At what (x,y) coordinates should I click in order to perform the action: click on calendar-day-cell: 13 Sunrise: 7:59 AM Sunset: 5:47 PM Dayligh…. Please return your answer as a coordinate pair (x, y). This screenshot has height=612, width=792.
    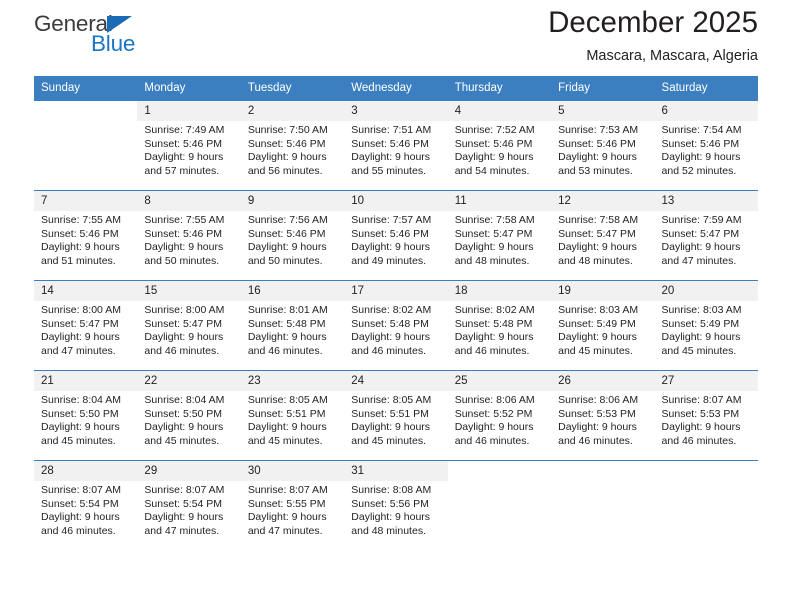
    Looking at the image, I should click on (706, 235).